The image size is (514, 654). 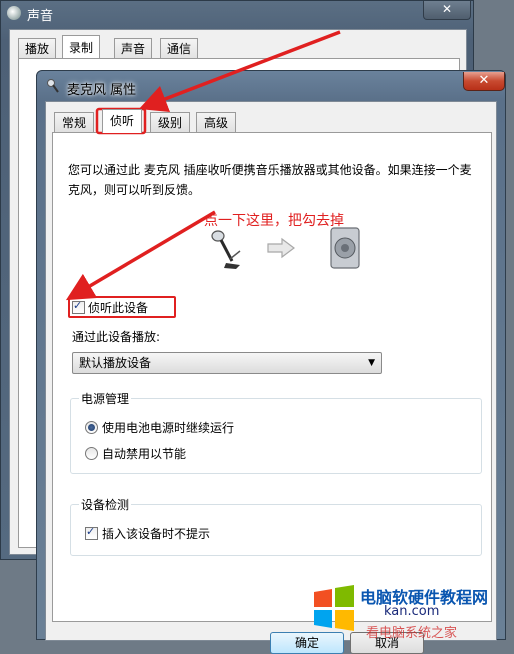 I want to click on right-arrow-icon, so click(x=281, y=248).